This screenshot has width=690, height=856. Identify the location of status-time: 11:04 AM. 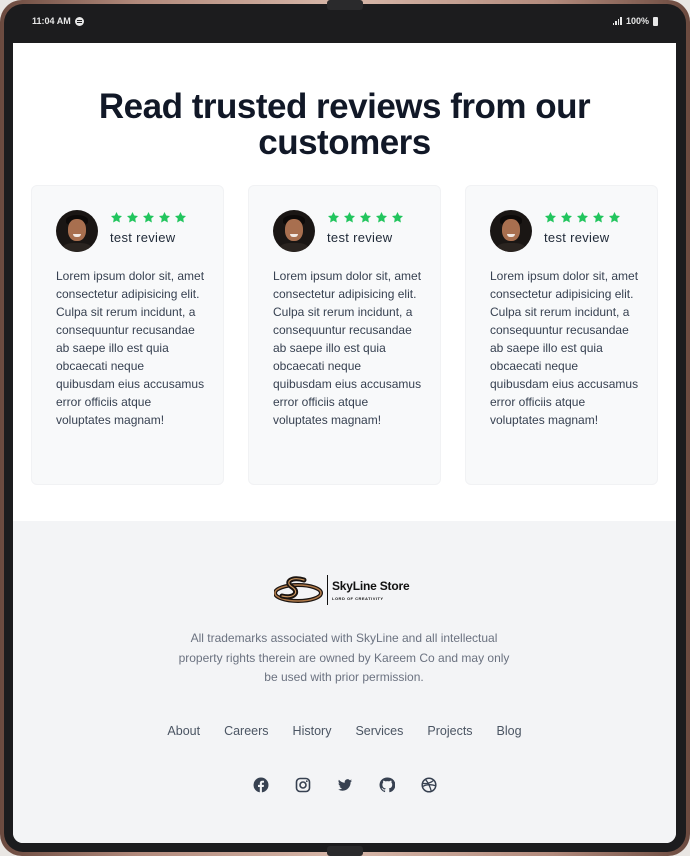
(51, 21).